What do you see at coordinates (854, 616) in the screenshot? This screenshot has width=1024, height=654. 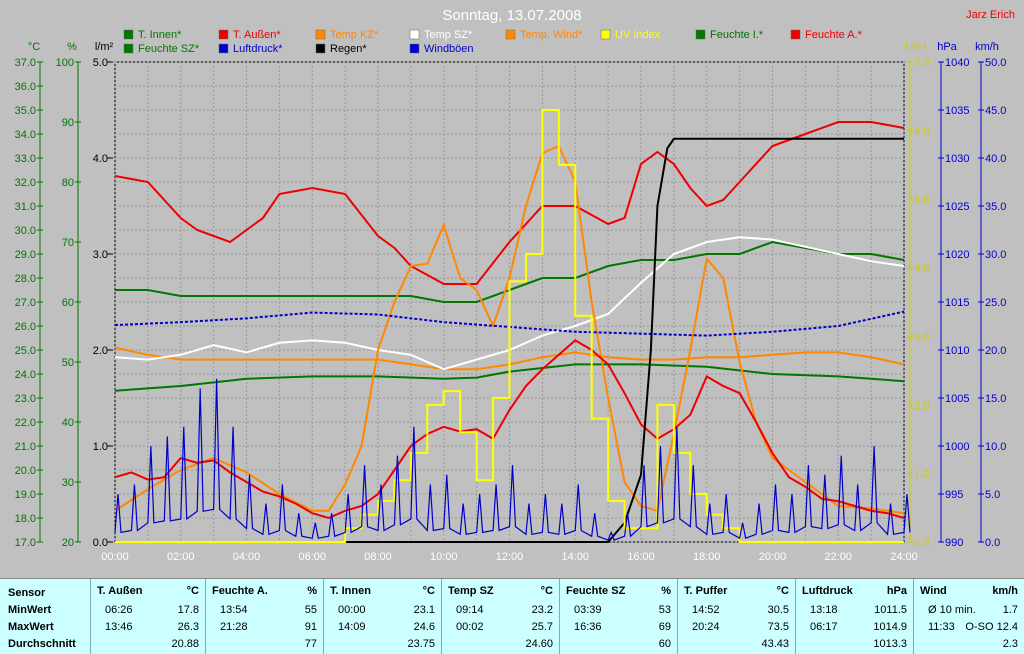 I see `stats-column: Luftdruck hPa 13:18 1011.5 06:17 1014.9 1013.3` at bounding box center [854, 616].